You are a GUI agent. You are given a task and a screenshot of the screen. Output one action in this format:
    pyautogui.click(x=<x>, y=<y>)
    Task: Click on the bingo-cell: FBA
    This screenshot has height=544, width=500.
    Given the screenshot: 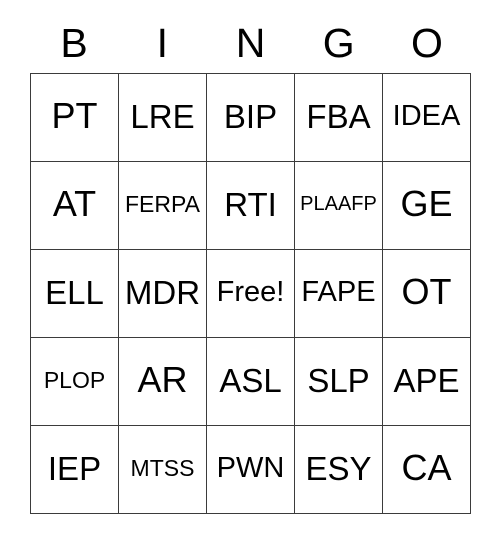 What is the action you would take?
    pyautogui.click(x=339, y=118)
    